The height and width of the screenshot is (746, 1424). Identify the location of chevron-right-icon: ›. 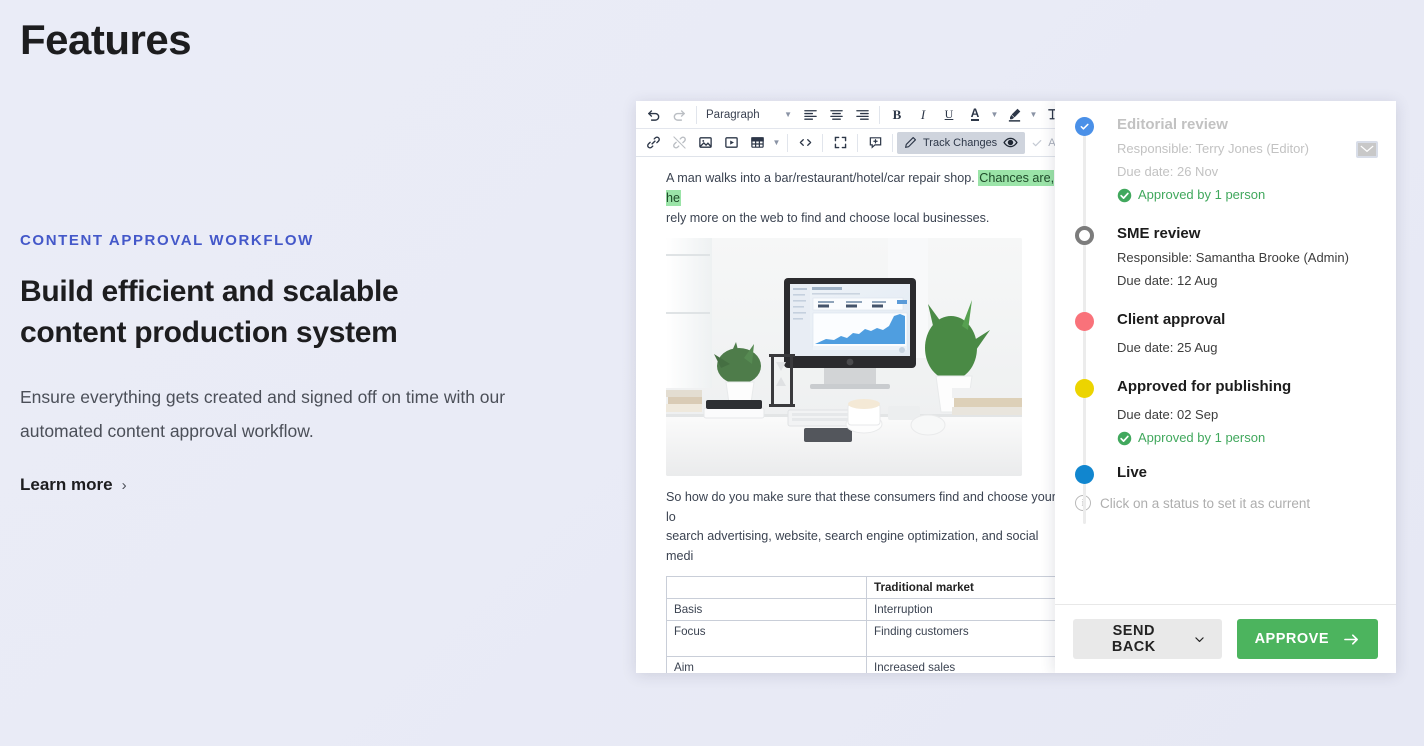
(124, 485).